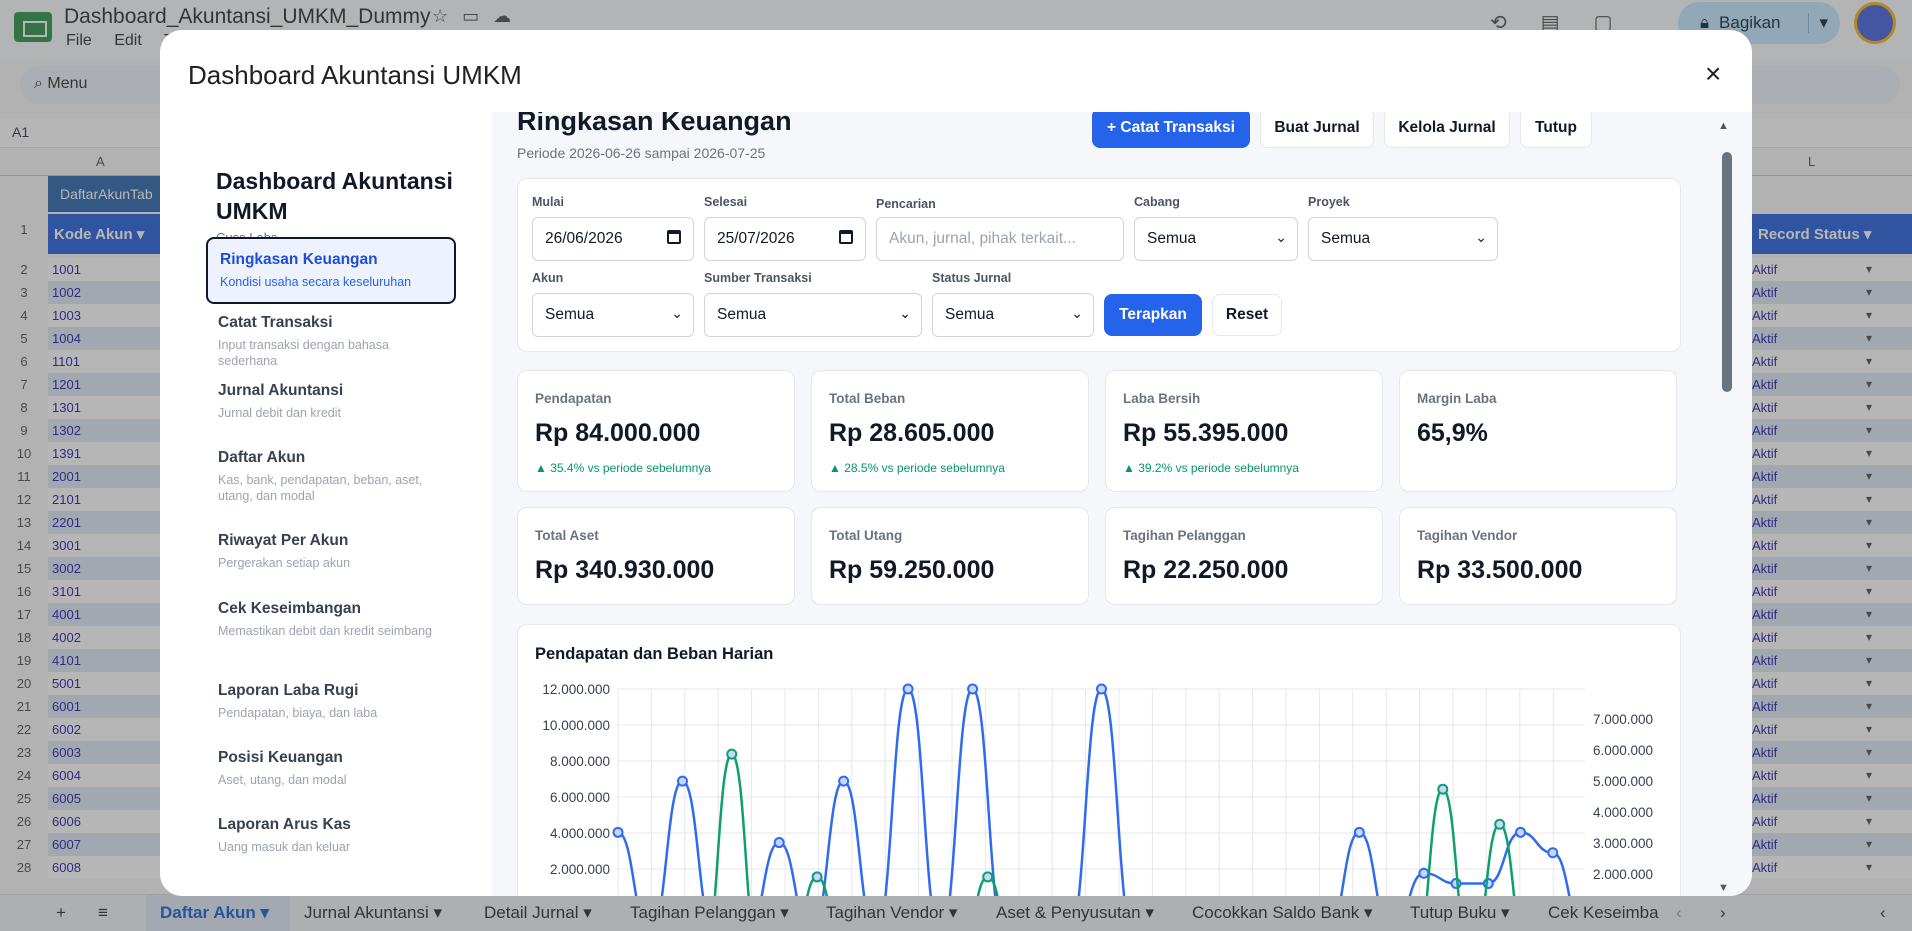  Describe the element at coordinates (866, 535) in the screenshot. I see `kpi-label: Total Utang` at that location.